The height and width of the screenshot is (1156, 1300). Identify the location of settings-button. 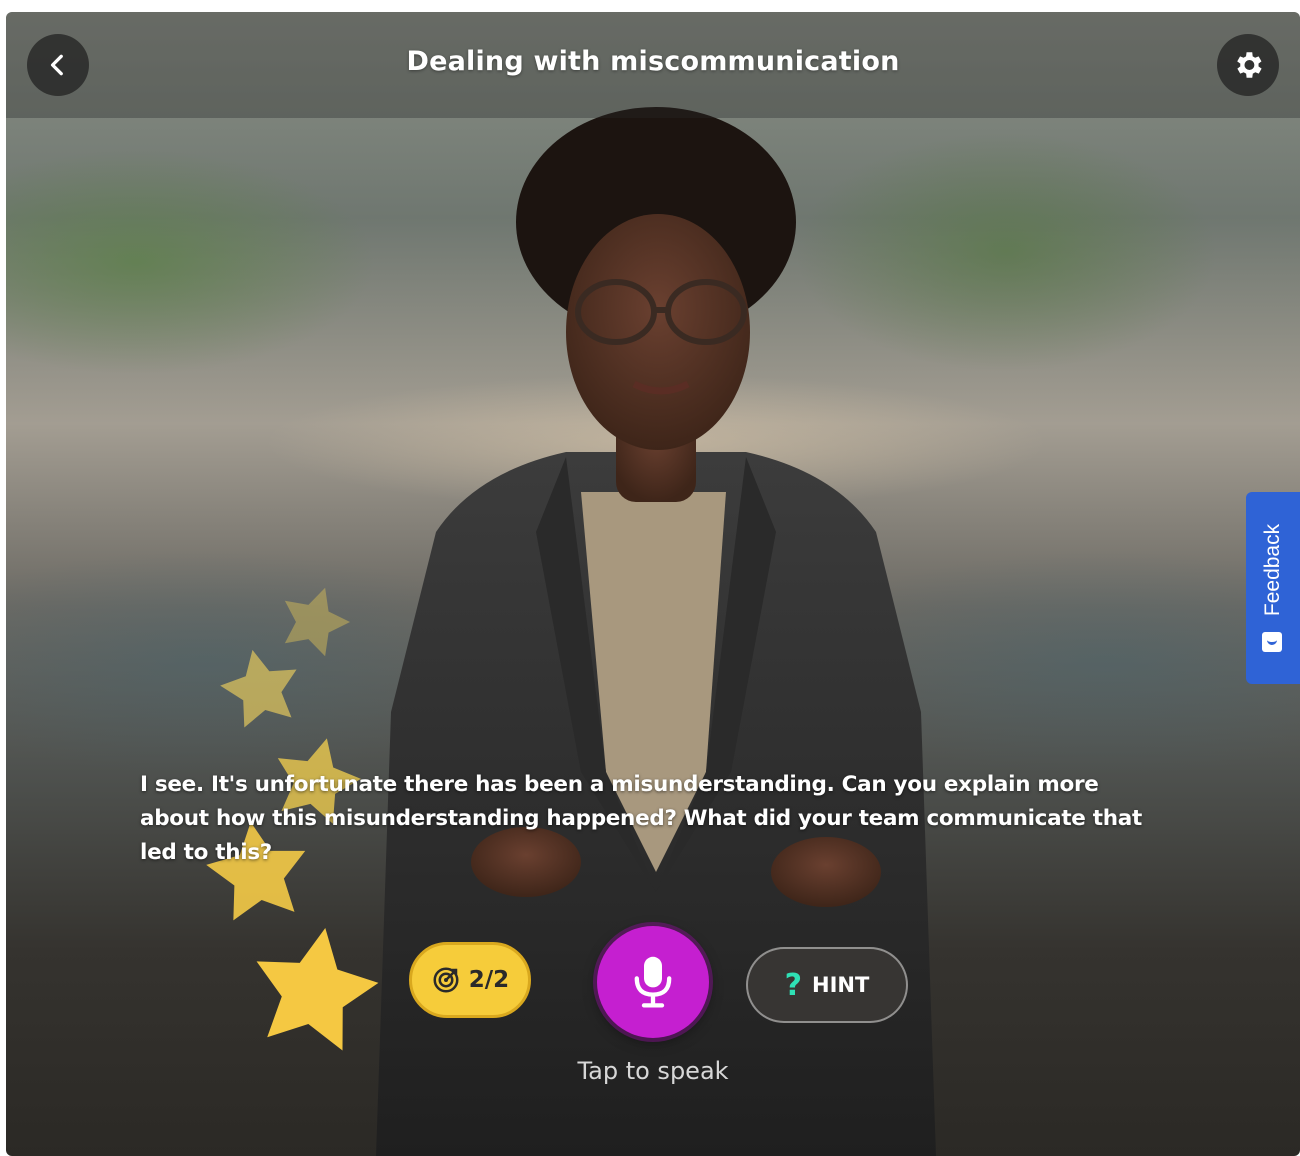
(1248, 65).